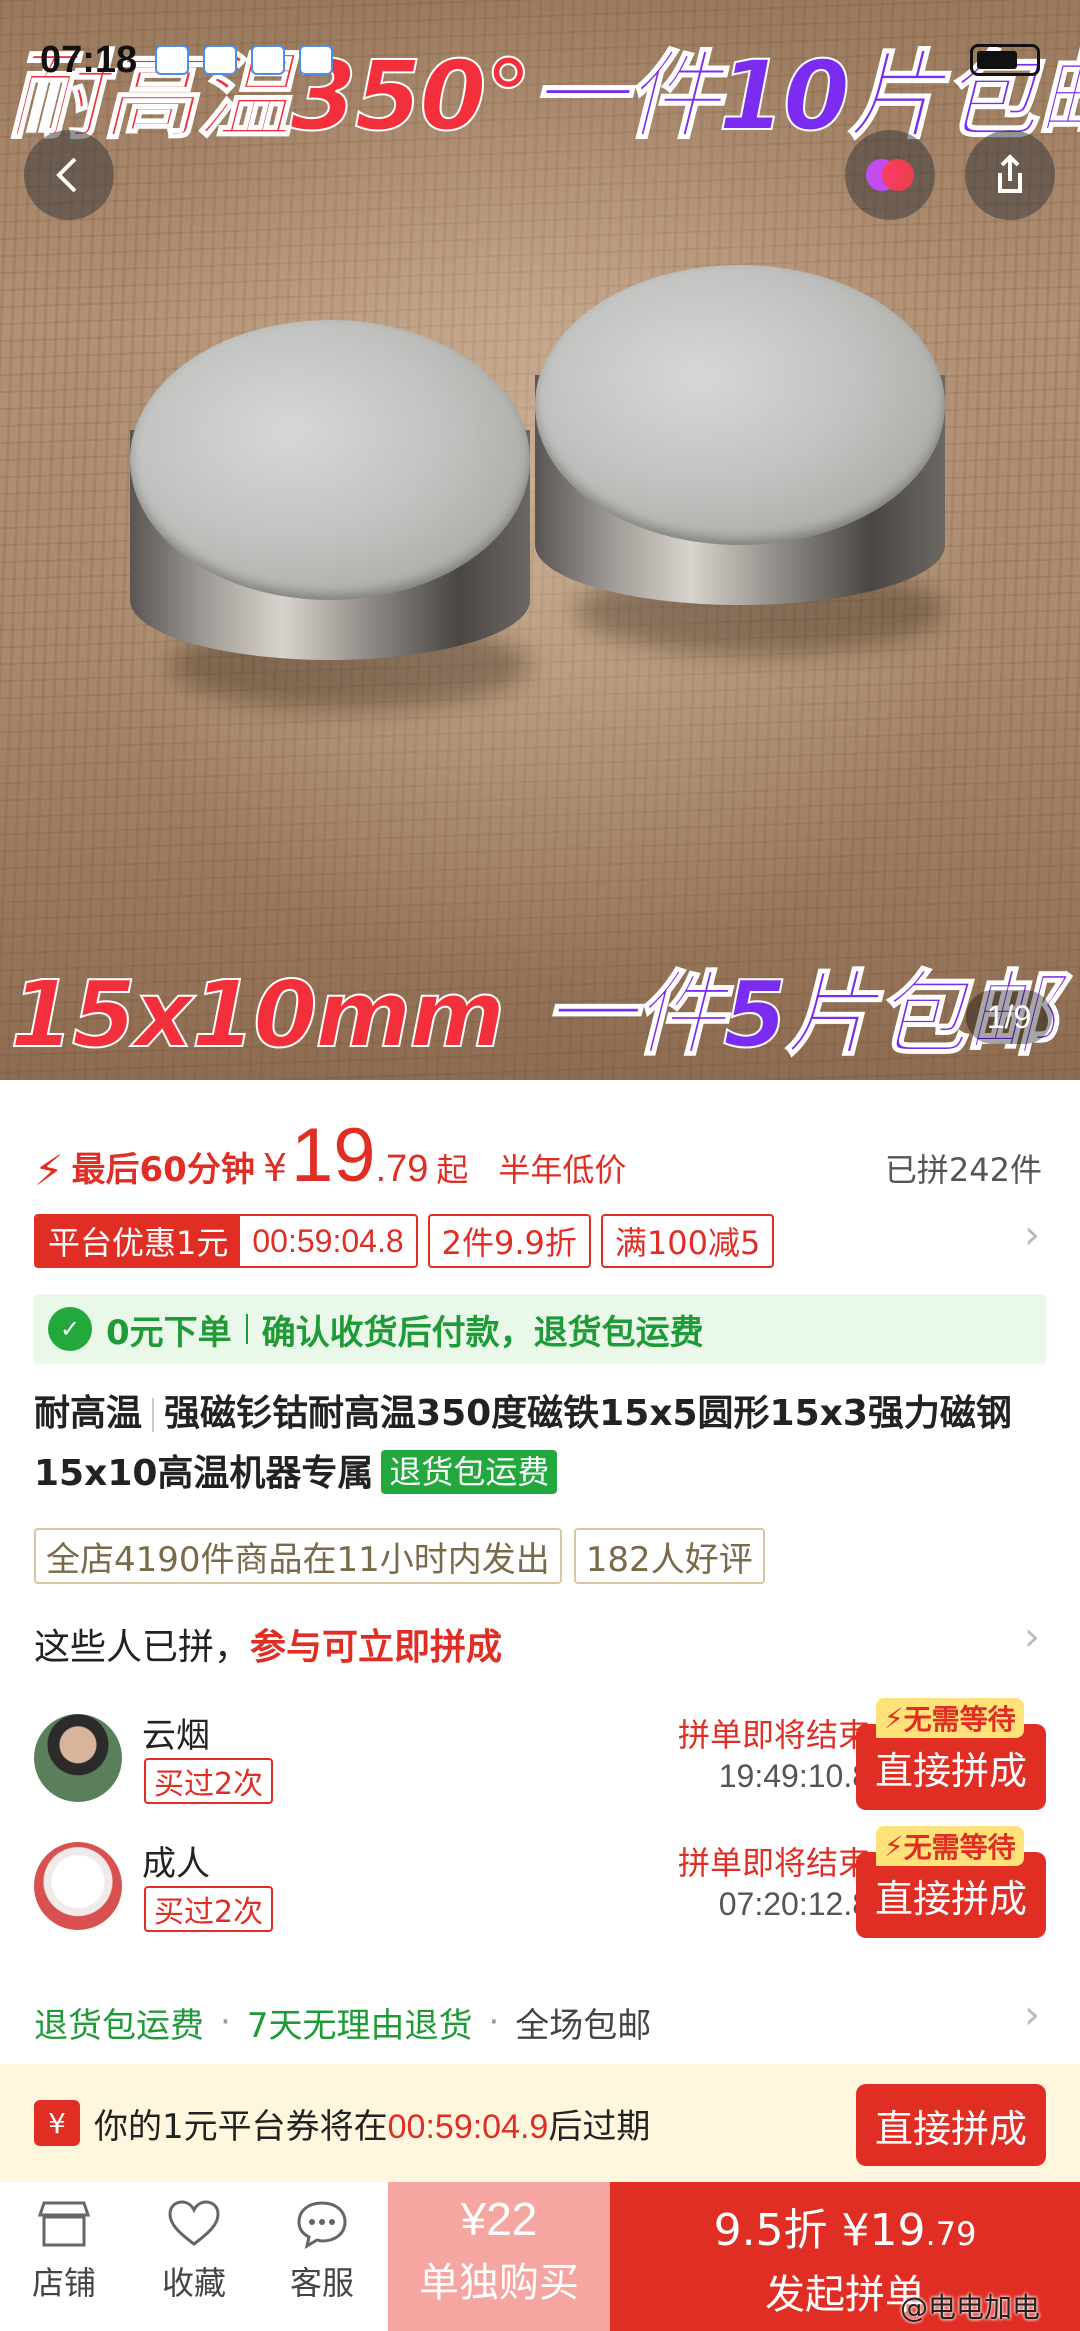 Image resolution: width=1080 pixels, height=2331 pixels. Describe the element at coordinates (64, 2224) in the screenshot. I see `store-icon` at that location.